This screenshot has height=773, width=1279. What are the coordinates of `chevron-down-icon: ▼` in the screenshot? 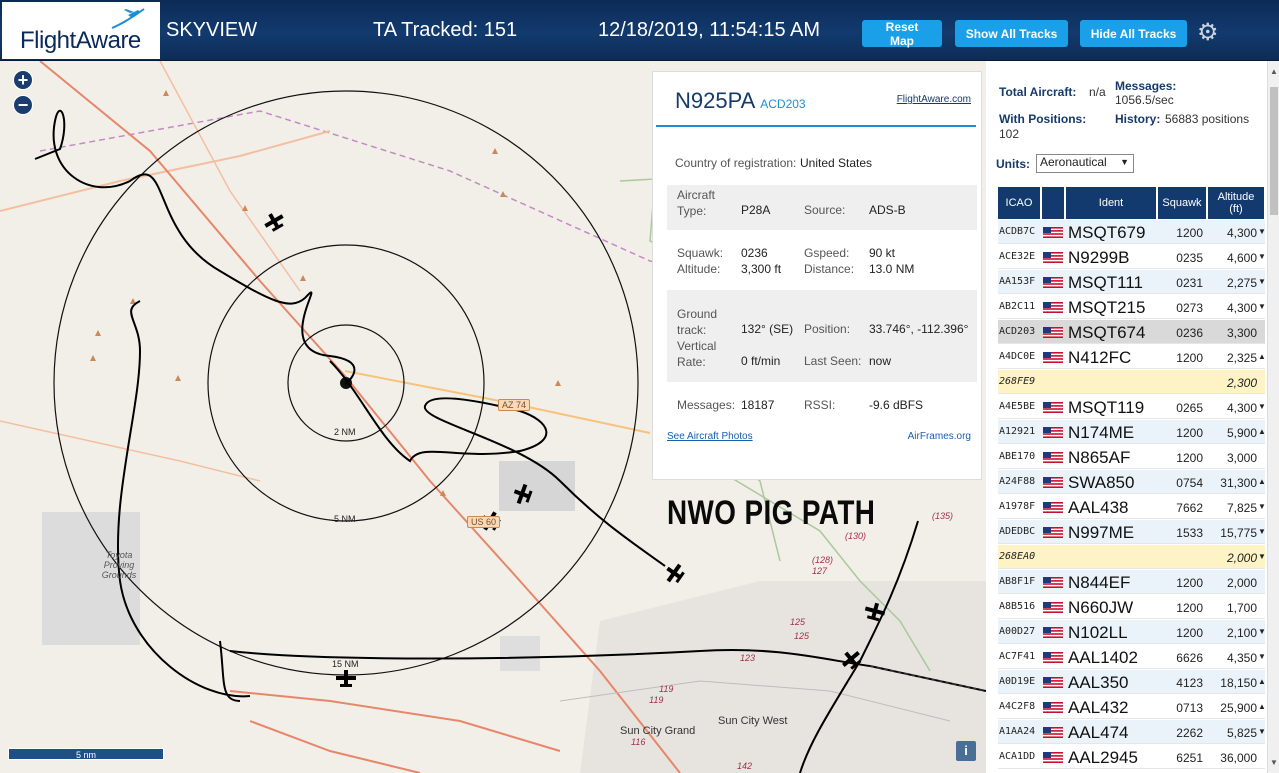 It's located at (1124, 162).